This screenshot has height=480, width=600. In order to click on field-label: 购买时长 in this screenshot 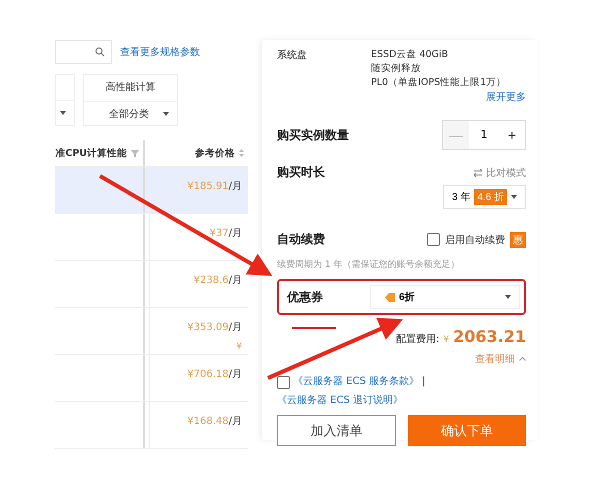, I will do `click(301, 172)`.